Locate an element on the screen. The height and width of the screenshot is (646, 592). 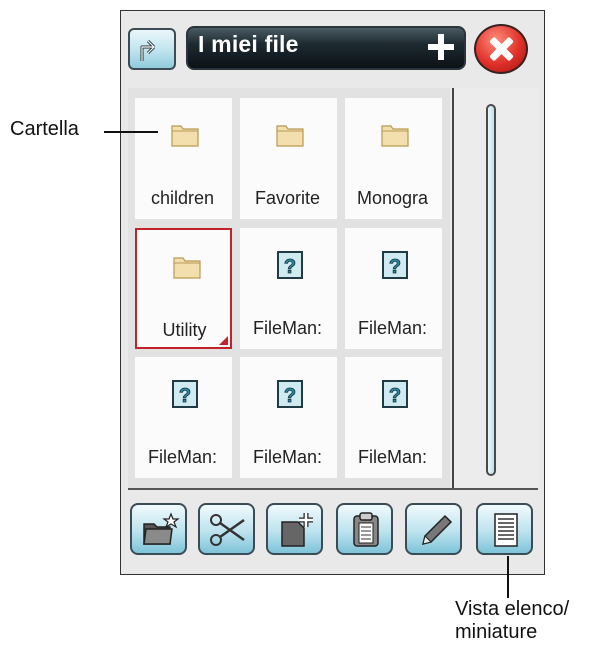
paste-button is located at coordinates (364, 529).